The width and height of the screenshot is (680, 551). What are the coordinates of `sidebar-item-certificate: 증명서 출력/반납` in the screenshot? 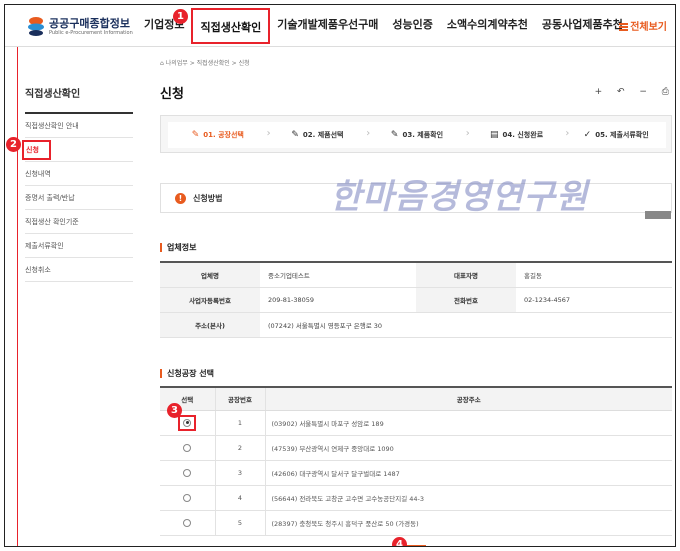 It's located at (79, 198).